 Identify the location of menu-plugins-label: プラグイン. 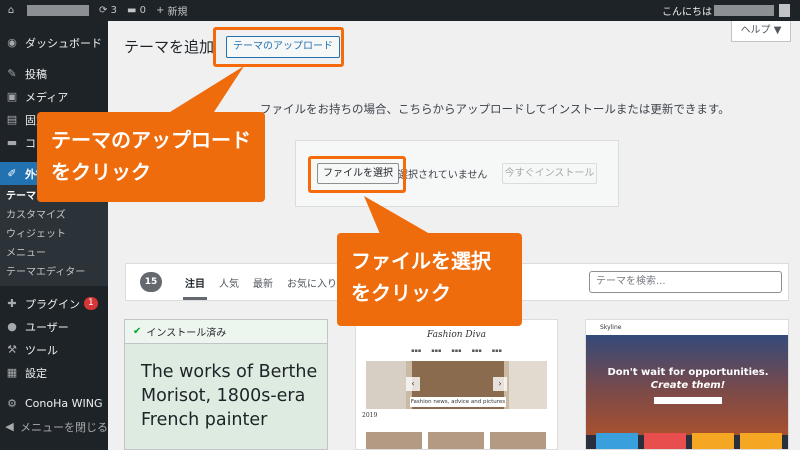
(52, 304).